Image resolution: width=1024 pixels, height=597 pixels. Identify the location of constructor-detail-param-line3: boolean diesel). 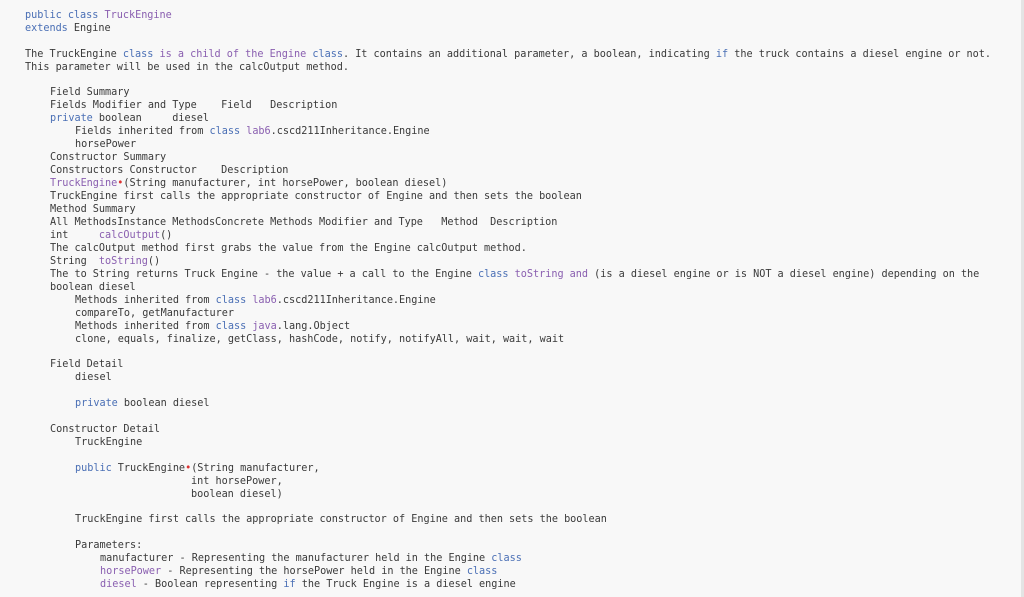
(237, 494).